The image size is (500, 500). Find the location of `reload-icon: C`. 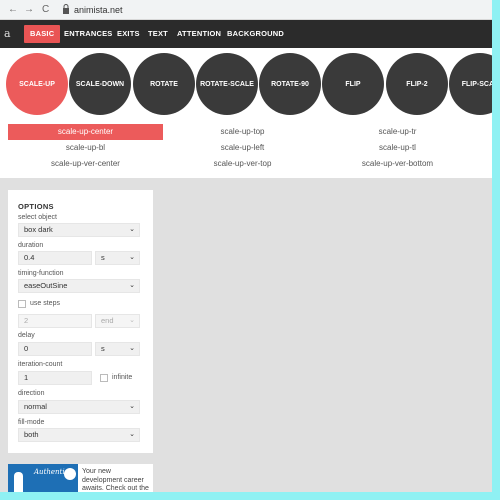

reload-icon: C is located at coordinates (45, 9).